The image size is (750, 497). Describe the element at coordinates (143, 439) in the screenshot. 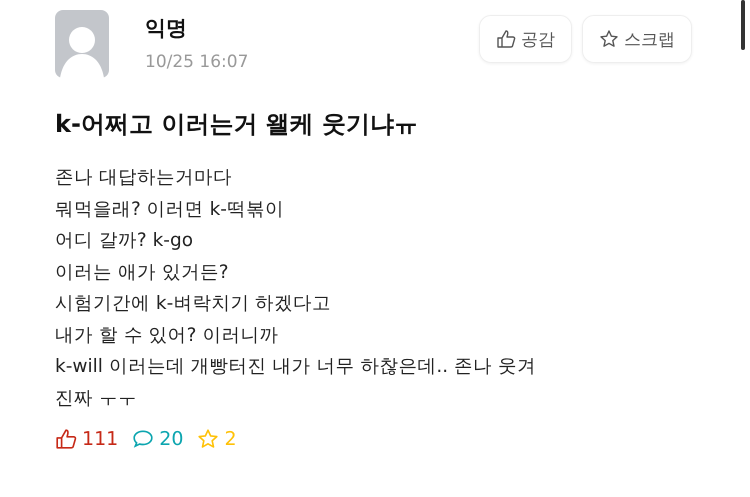

I see `speech-bubble-icon` at that location.